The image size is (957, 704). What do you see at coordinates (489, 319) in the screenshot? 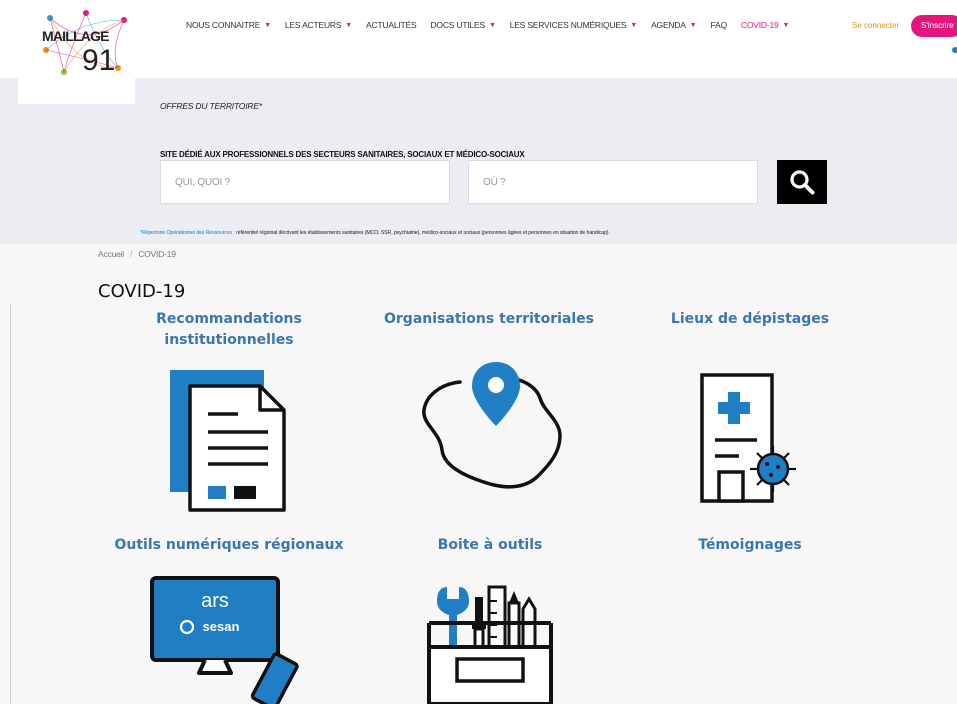
I see `tile-title-organisations: Organisations territoriales` at bounding box center [489, 319].